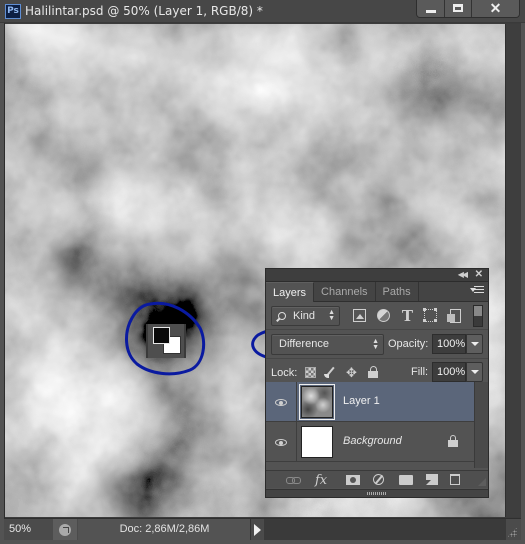 The width and height of the screenshot is (525, 544). What do you see at coordinates (164, 529) in the screenshot?
I see `document-info: Doc: 2,86M/2,86M` at bounding box center [164, 529].